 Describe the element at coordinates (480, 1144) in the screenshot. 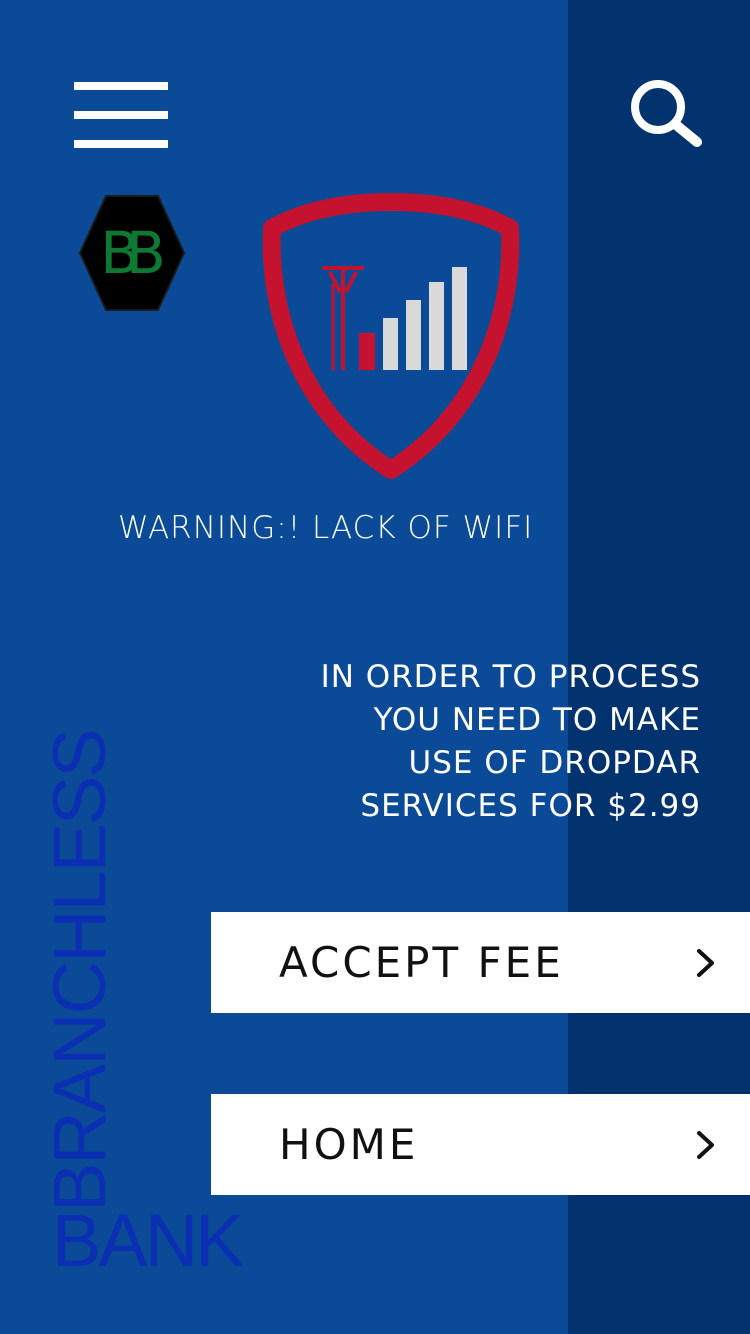

I see `home-button: HOME` at that location.